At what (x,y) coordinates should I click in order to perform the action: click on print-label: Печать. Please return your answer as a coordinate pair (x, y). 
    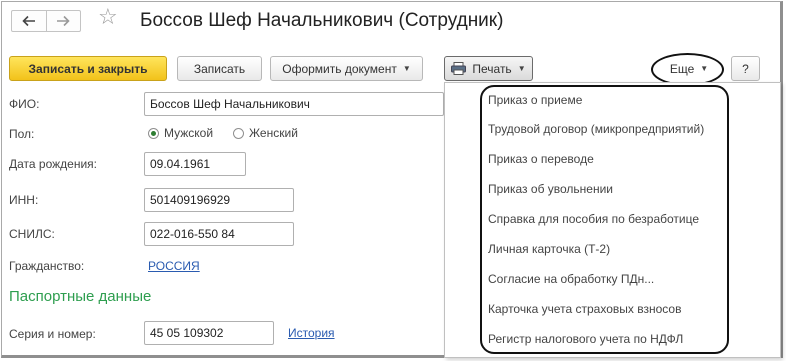
    Looking at the image, I should click on (492, 68).